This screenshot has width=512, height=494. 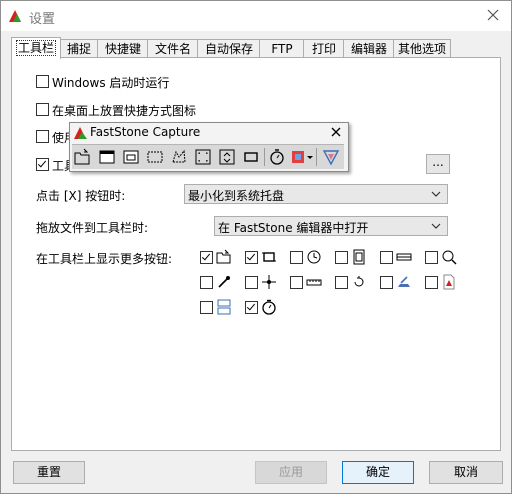 I want to click on timer-clock-icon, so click(x=314, y=257).